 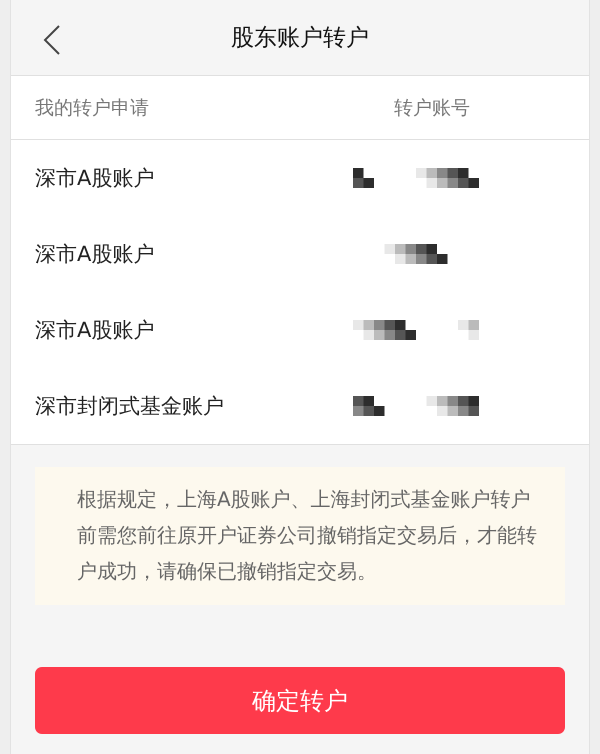 What do you see at coordinates (300, 38) in the screenshot?
I see `page-title: 股东账户转户` at bounding box center [300, 38].